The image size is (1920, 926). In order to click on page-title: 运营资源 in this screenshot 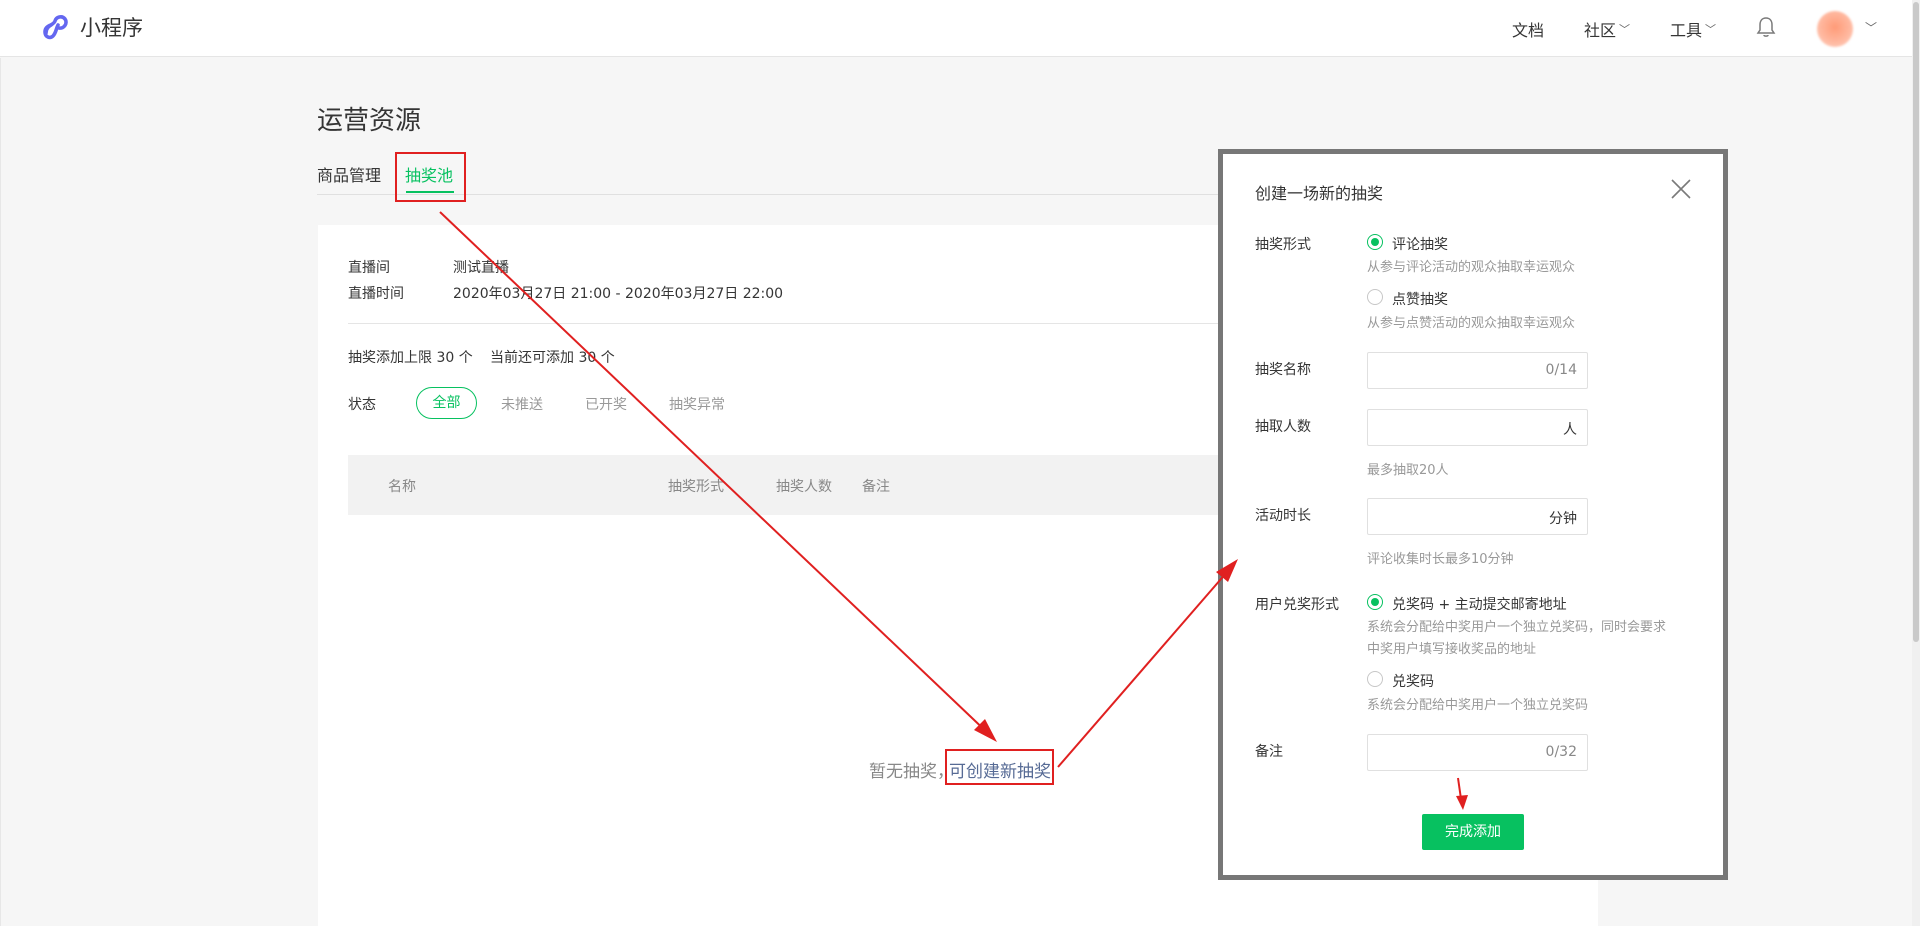, I will do `click(369, 121)`.